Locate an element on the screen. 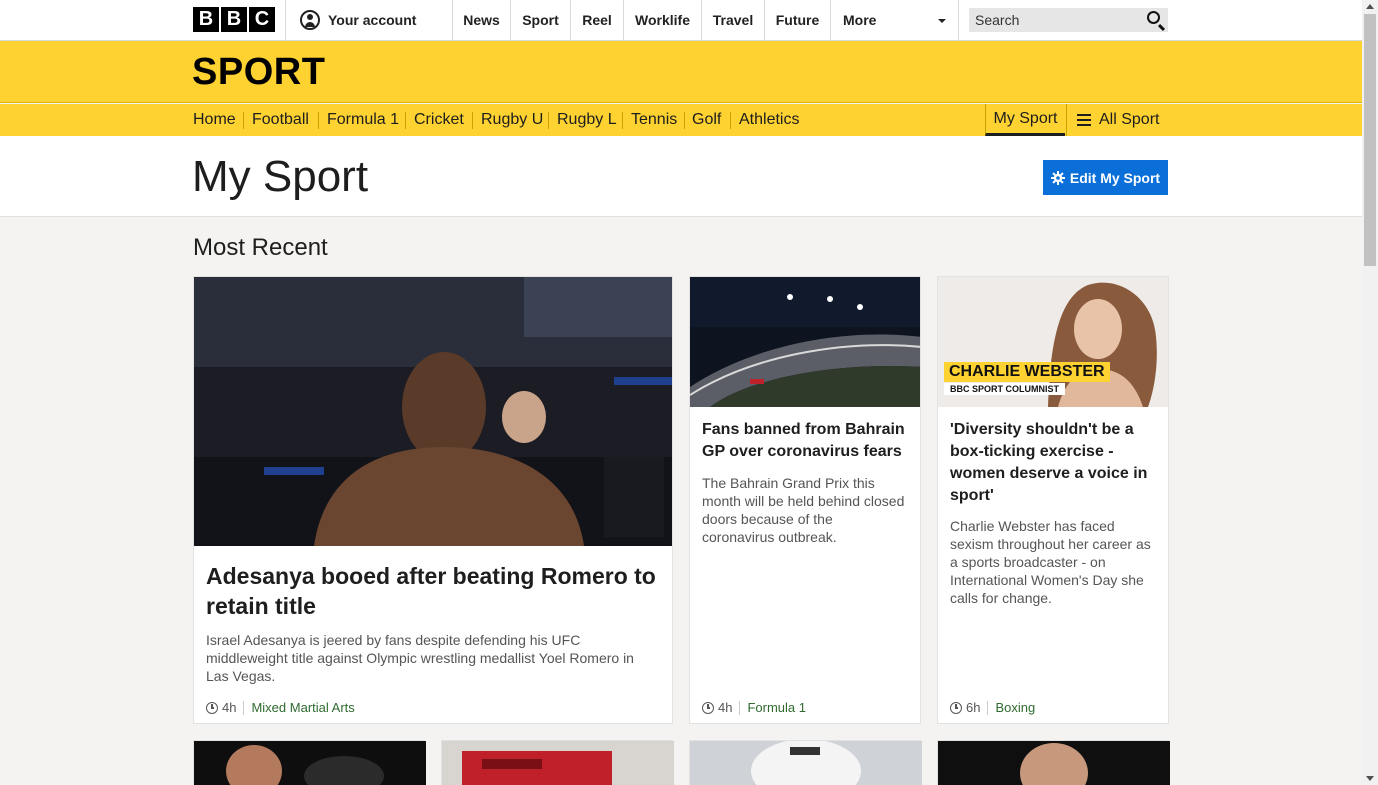 The image size is (1378, 785). sport-nav-tennis: Tennis is located at coordinates (654, 120).